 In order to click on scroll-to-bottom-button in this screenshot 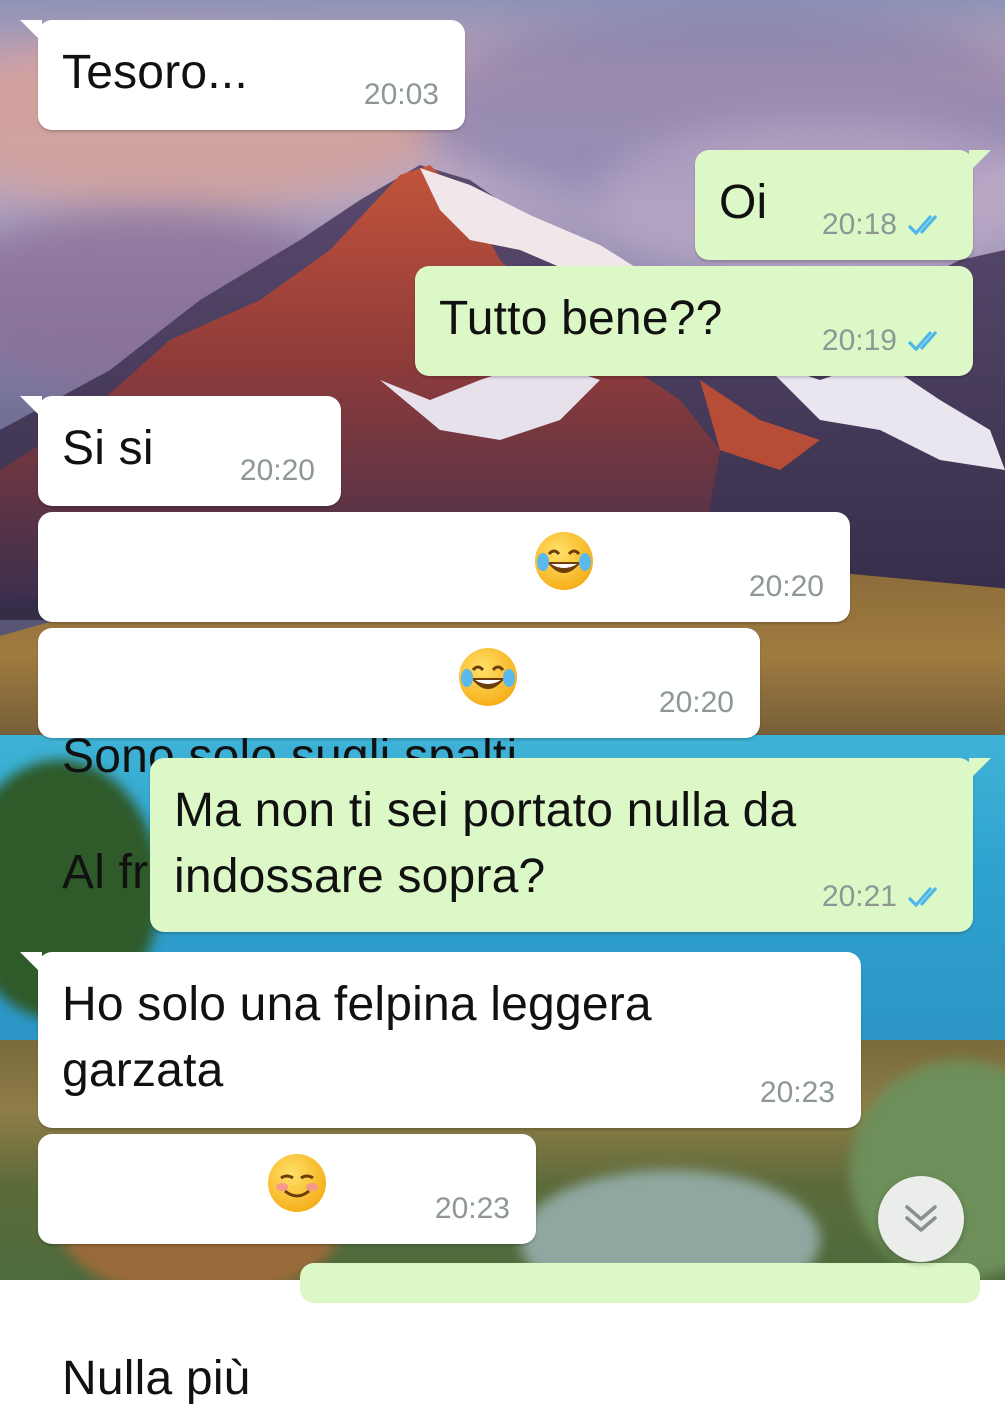, I will do `click(921, 1219)`.